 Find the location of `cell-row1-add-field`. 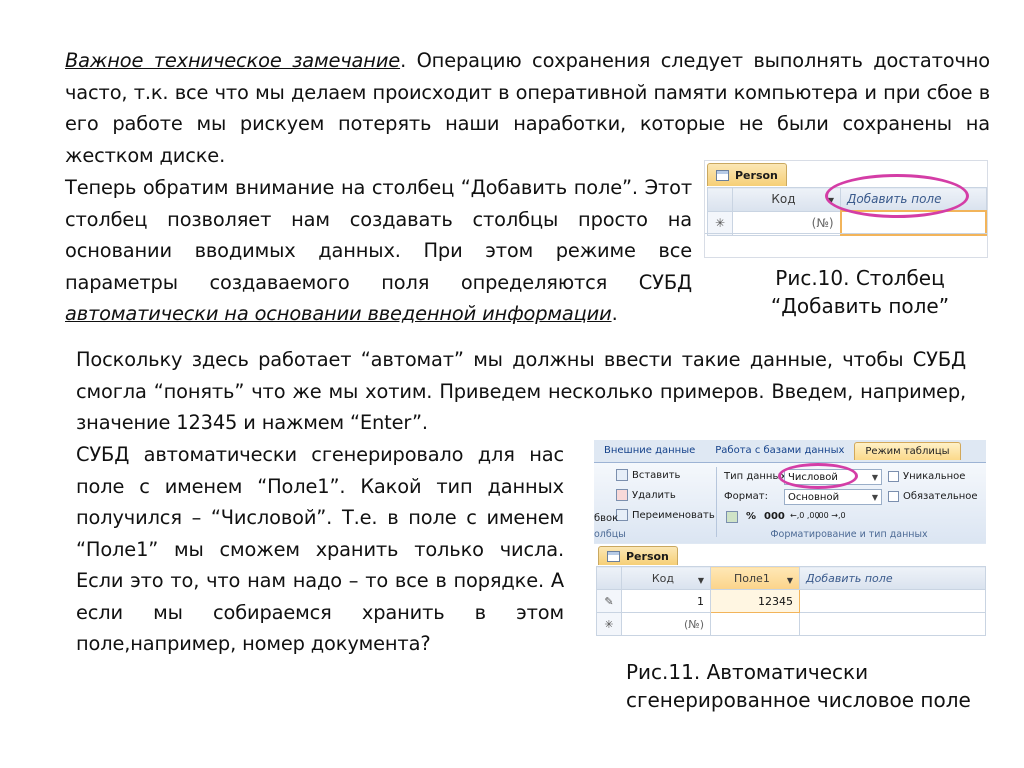

cell-row1-add-field is located at coordinates (892, 601).